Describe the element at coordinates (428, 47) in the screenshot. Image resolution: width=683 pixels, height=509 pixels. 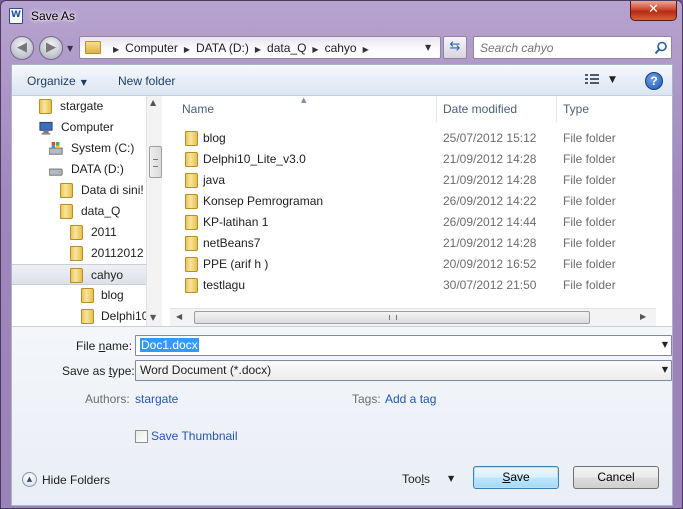
I see `address-dropdown-icon: ▼` at that location.